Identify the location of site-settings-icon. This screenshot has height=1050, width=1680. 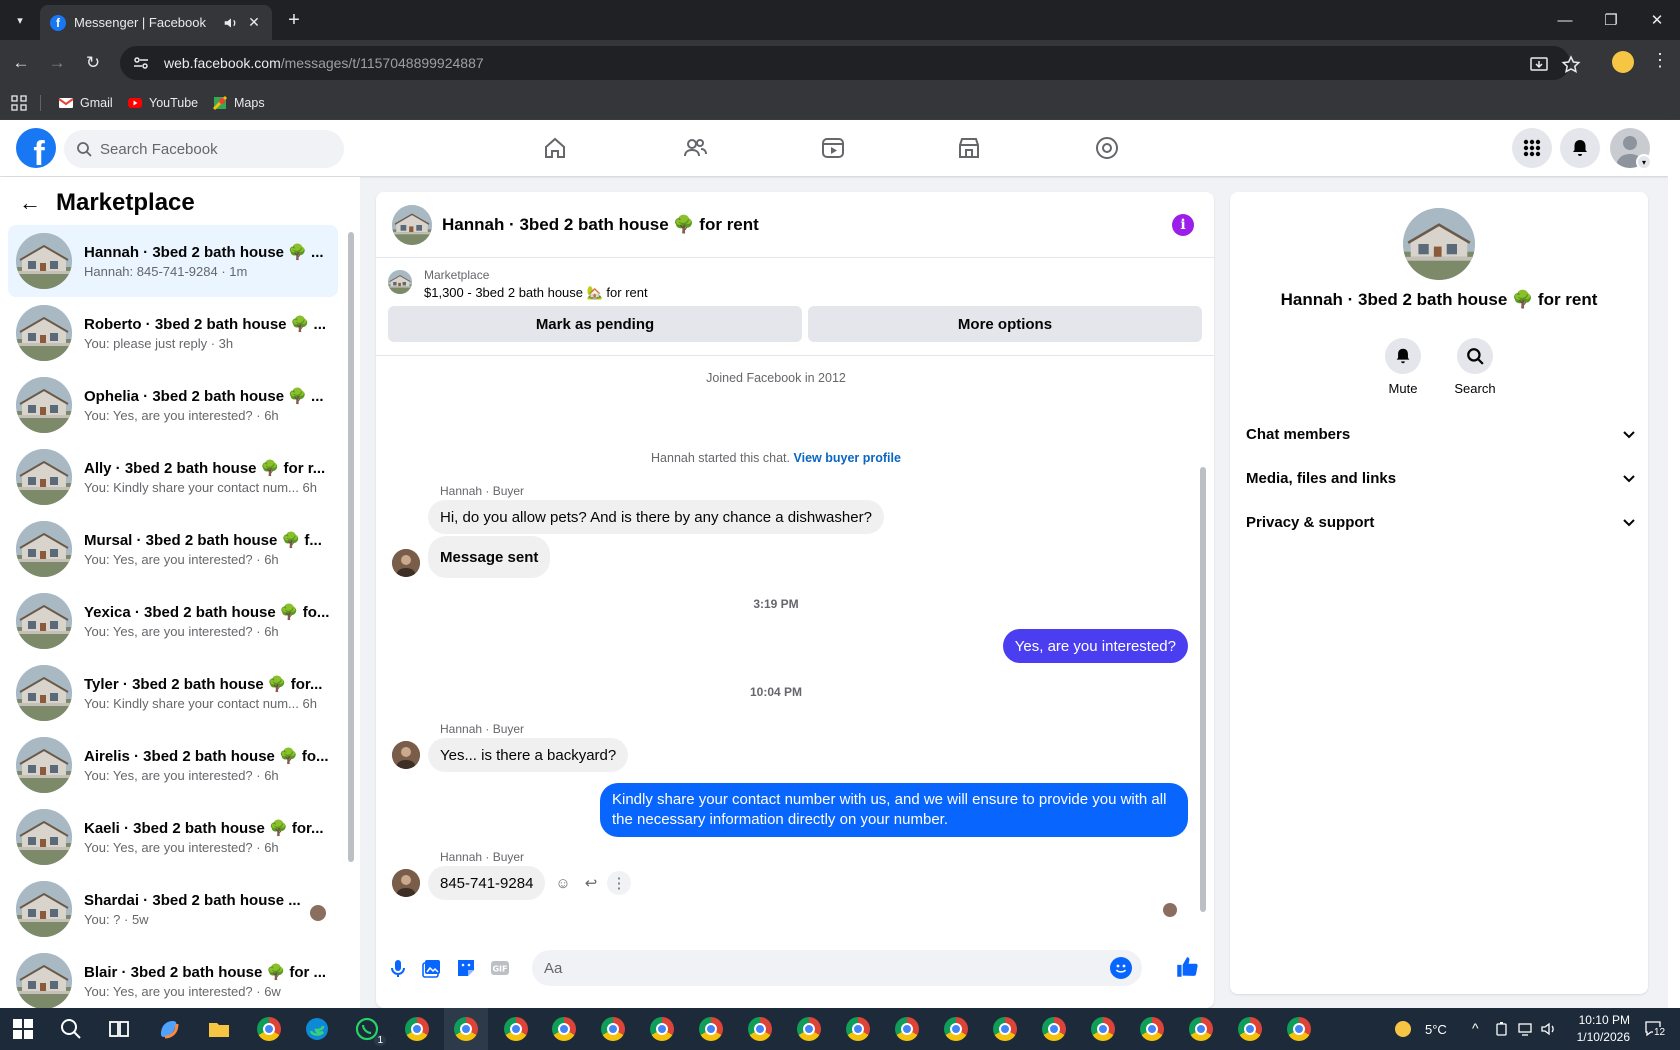
(141, 63).